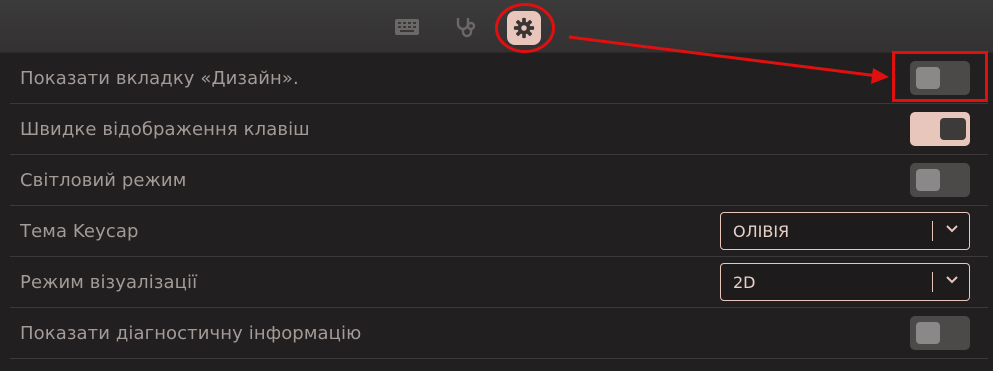 Image resolution: width=993 pixels, height=371 pixels. I want to click on keyboard-tab, so click(407, 27).